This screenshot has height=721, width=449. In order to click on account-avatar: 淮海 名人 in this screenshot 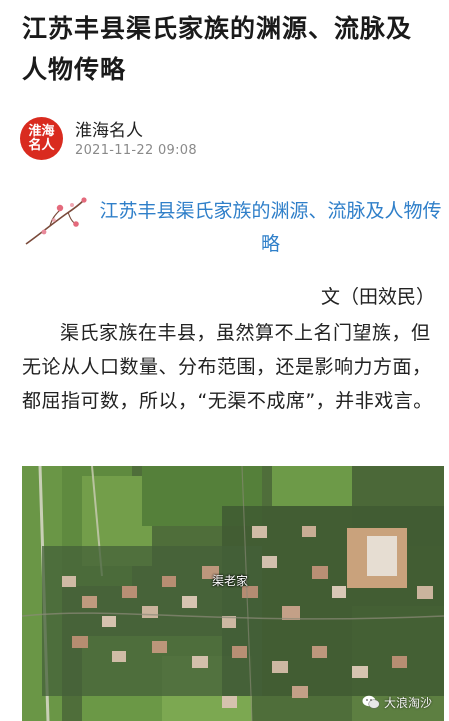, I will do `click(41, 138)`.